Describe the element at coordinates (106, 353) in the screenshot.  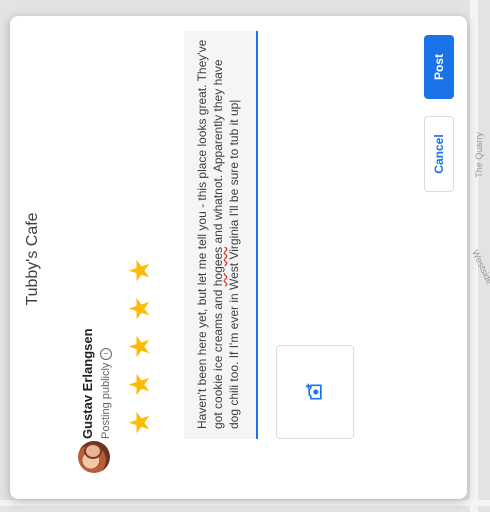
I see `info-icon: i` at that location.